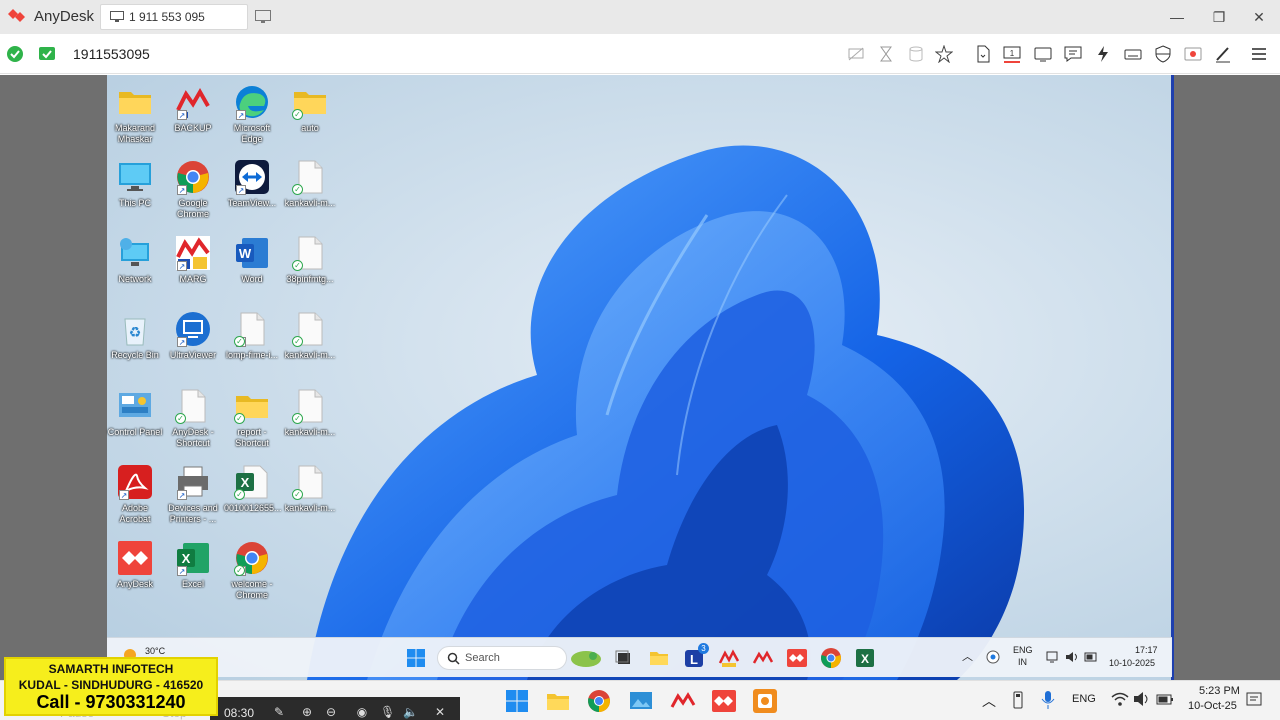 The width and height of the screenshot is (1280, 720). I want to click on remote-lang-bottom: IN, so click(1022, 662).